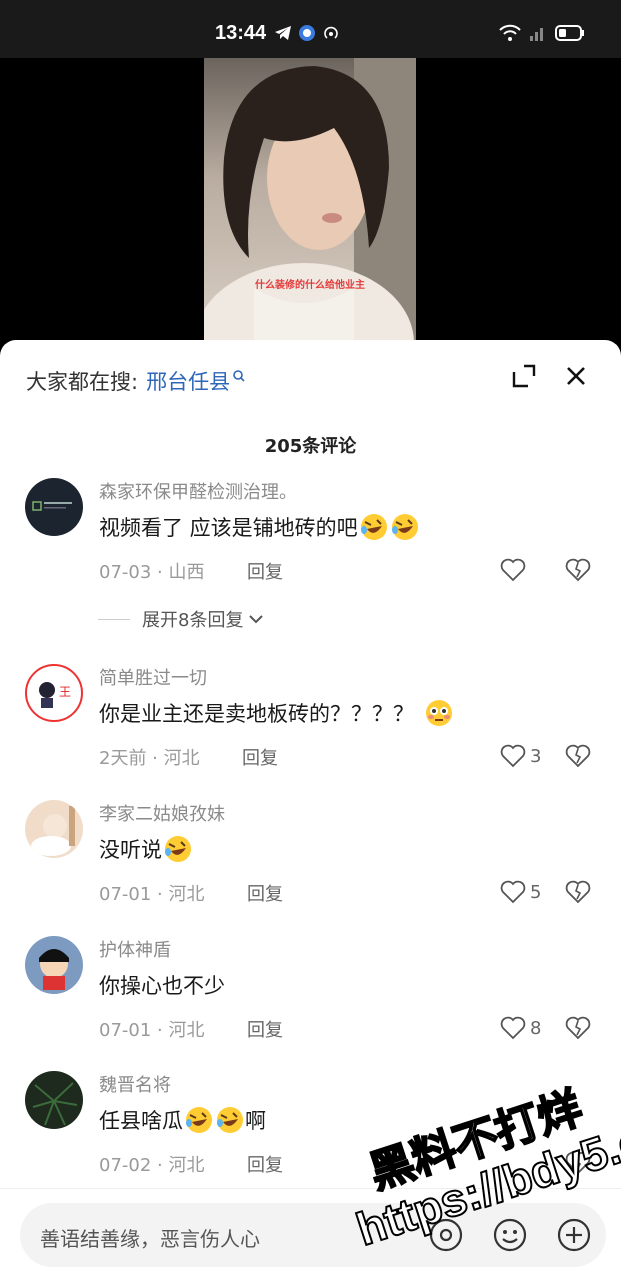  Describe the element at coordinates (114, 619) in the screenshot. I see `divider` at that location.